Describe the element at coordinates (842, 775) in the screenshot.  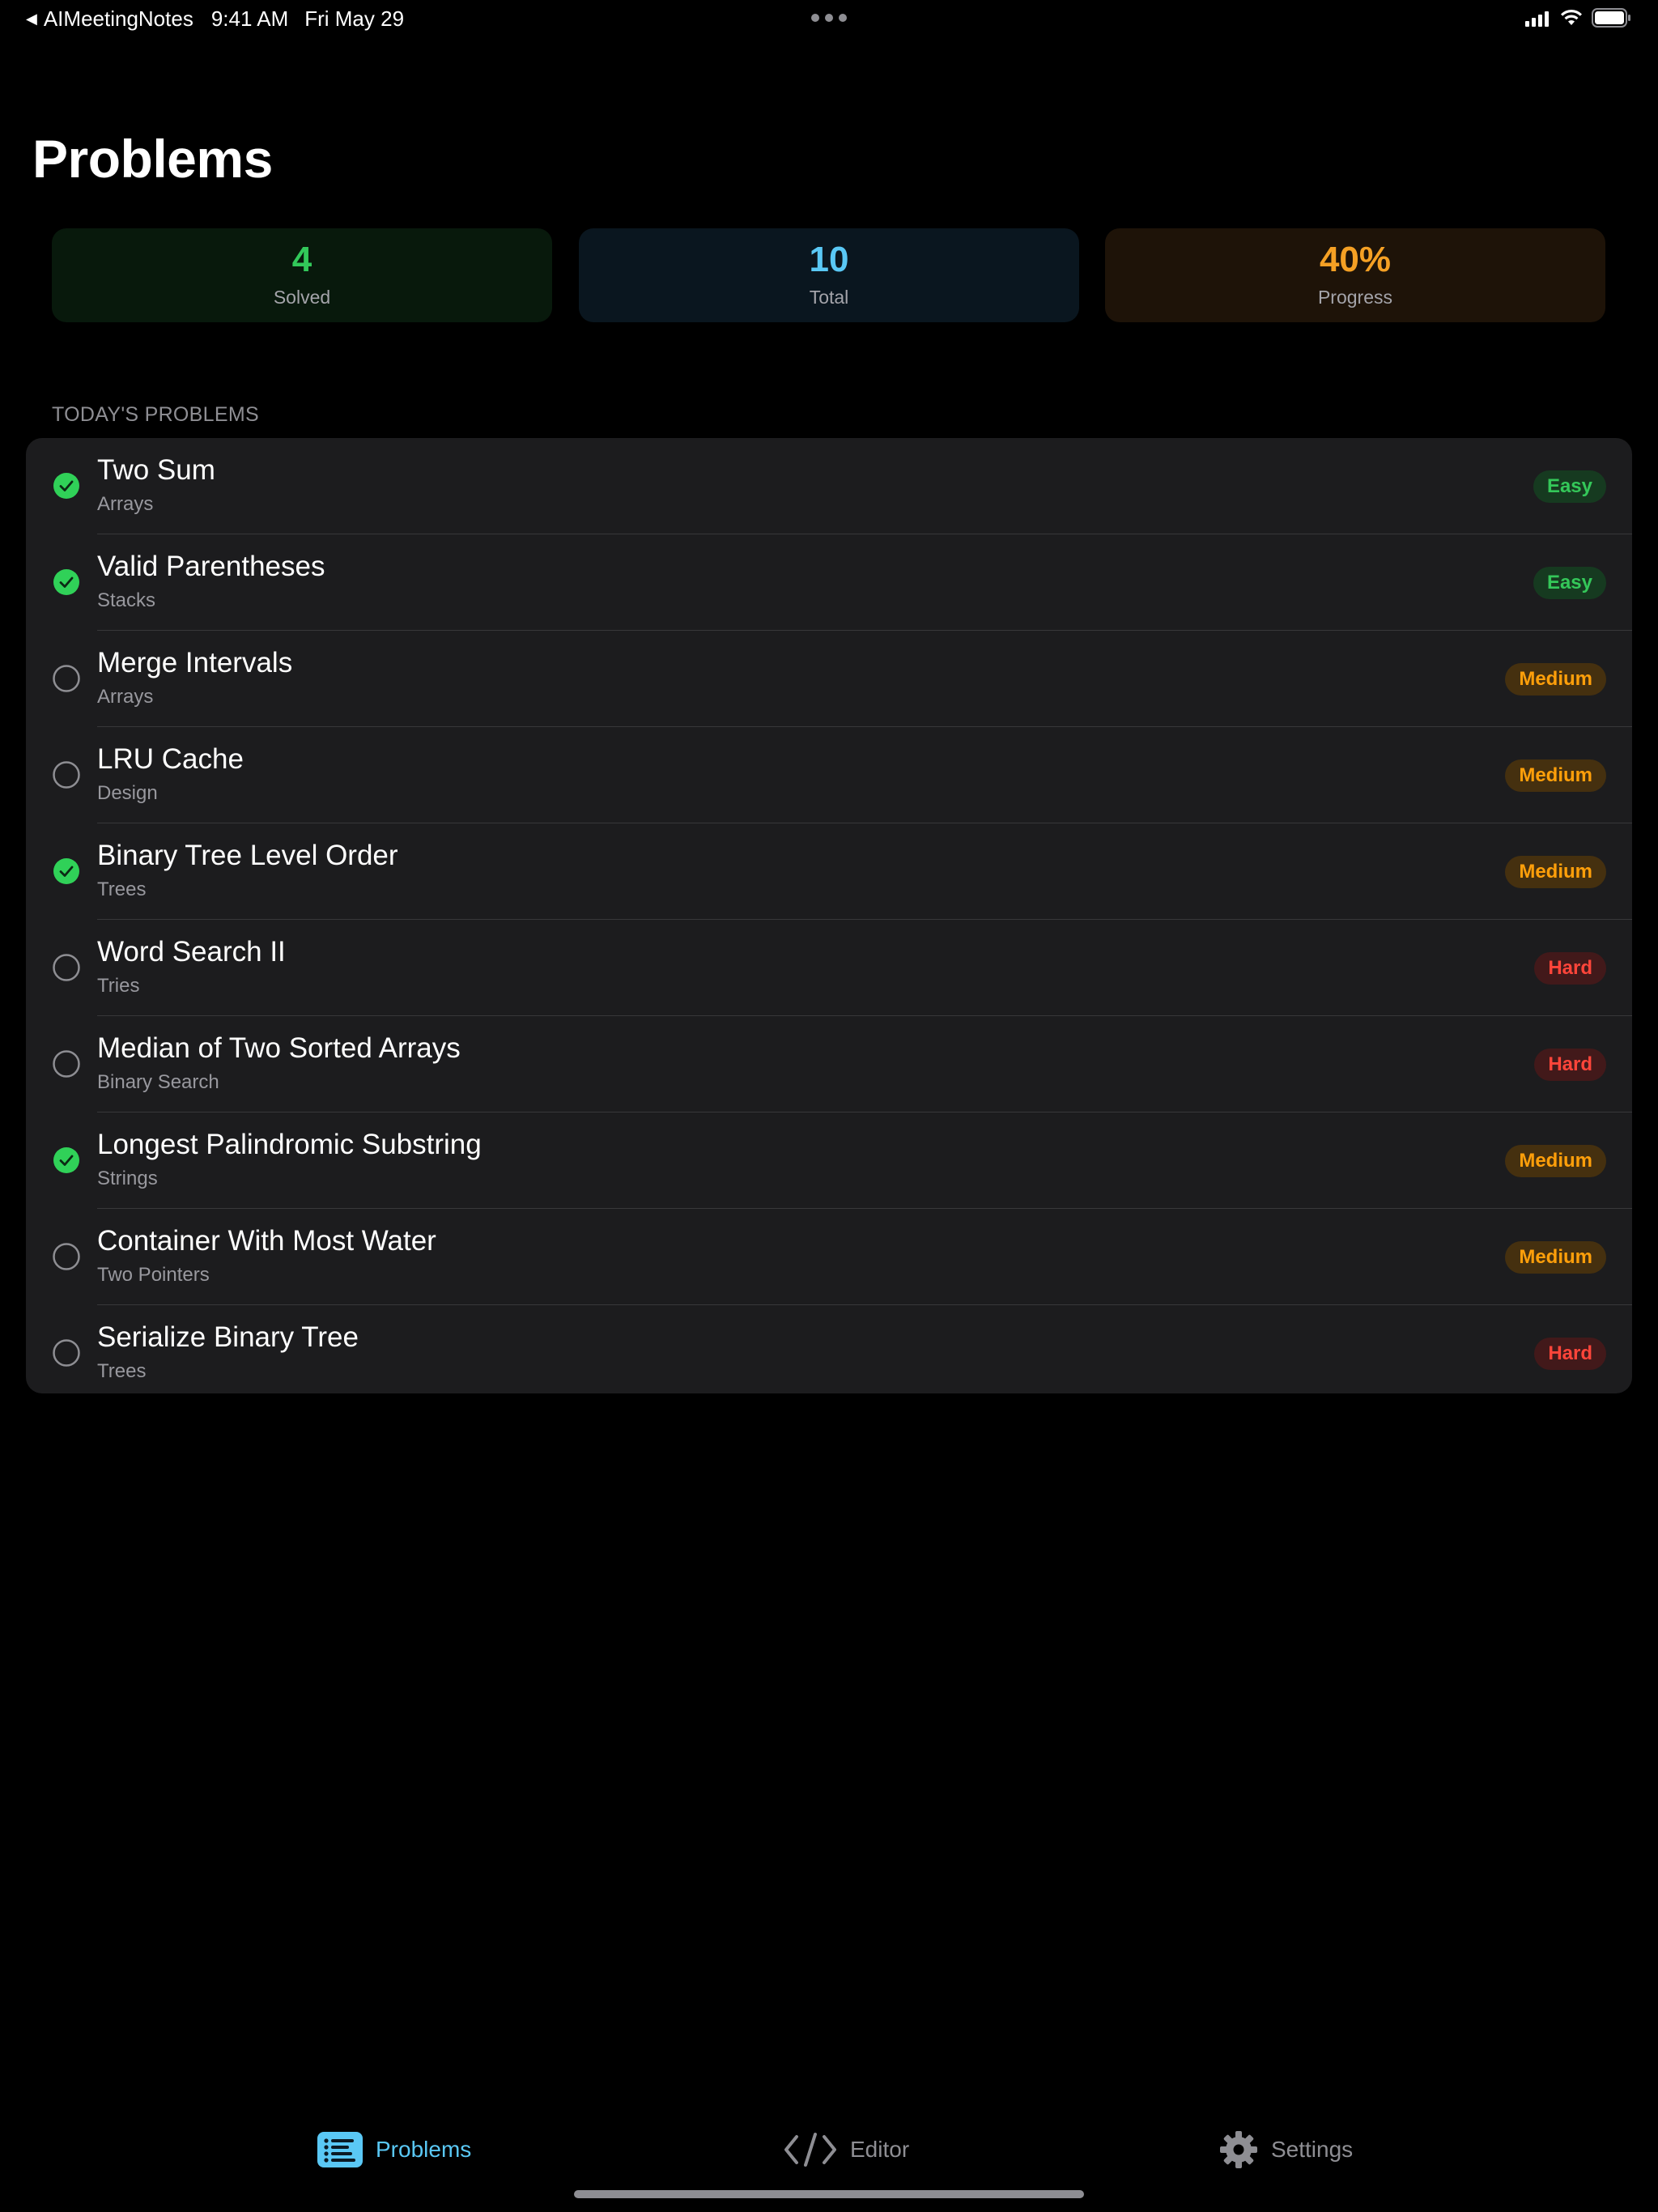
I see `table-row: LRU Cache Design Medium` at that location.